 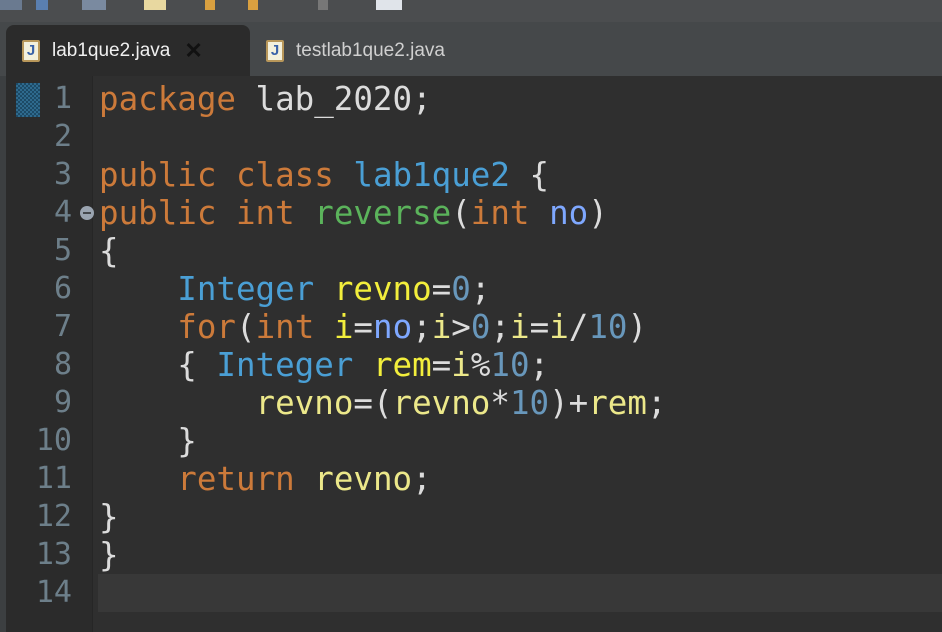 I want to click on code-line: {, so click(x=383, y=251).